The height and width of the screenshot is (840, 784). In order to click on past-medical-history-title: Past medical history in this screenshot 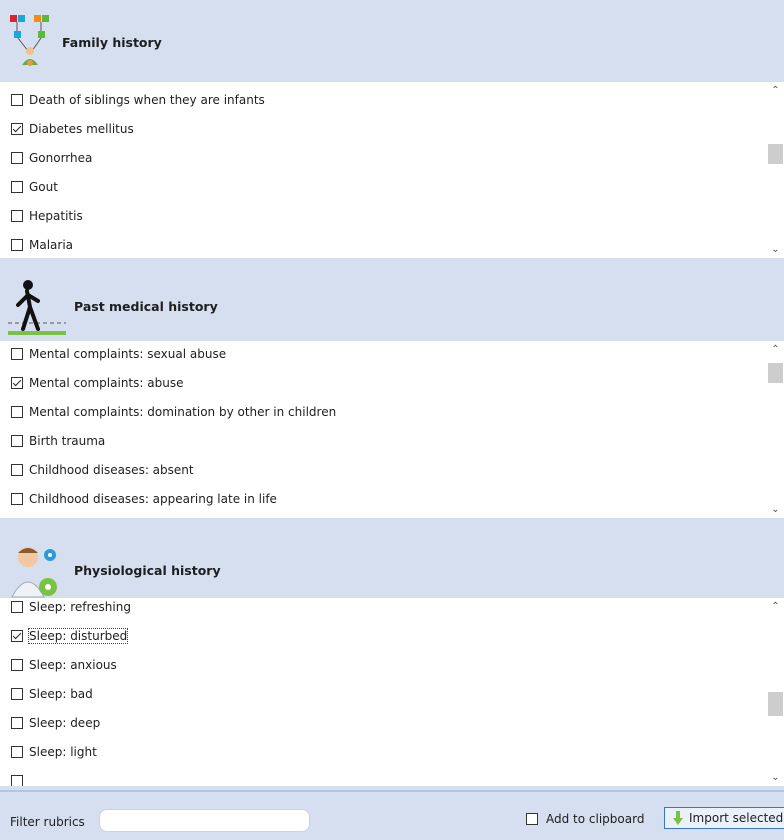, I will do `click(146, 306)`.